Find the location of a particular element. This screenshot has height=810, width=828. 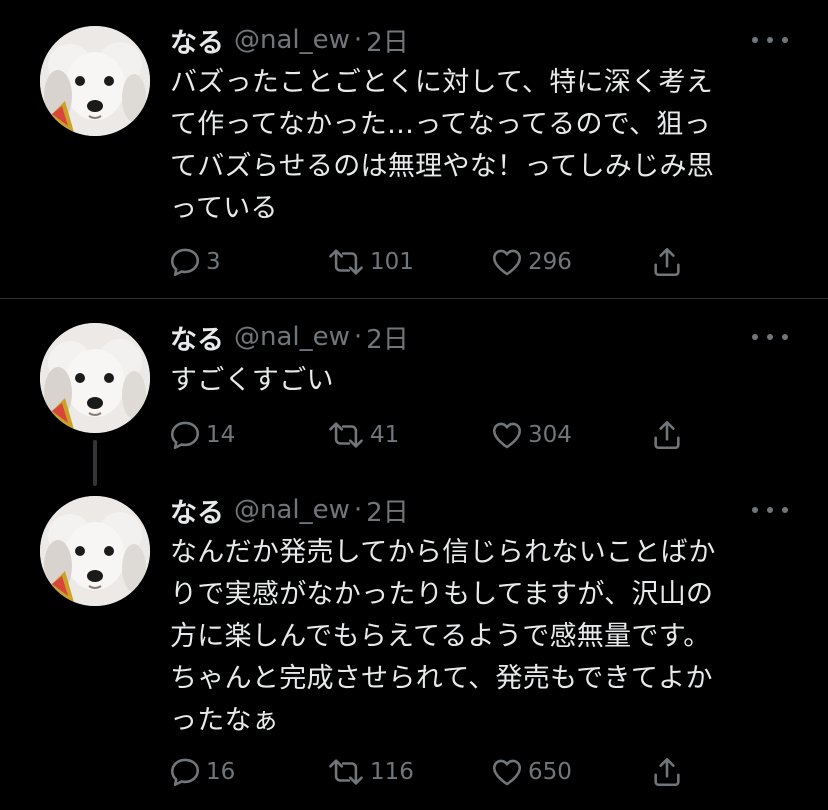

retweet-count: 101 is located at coordinates (392, 262).